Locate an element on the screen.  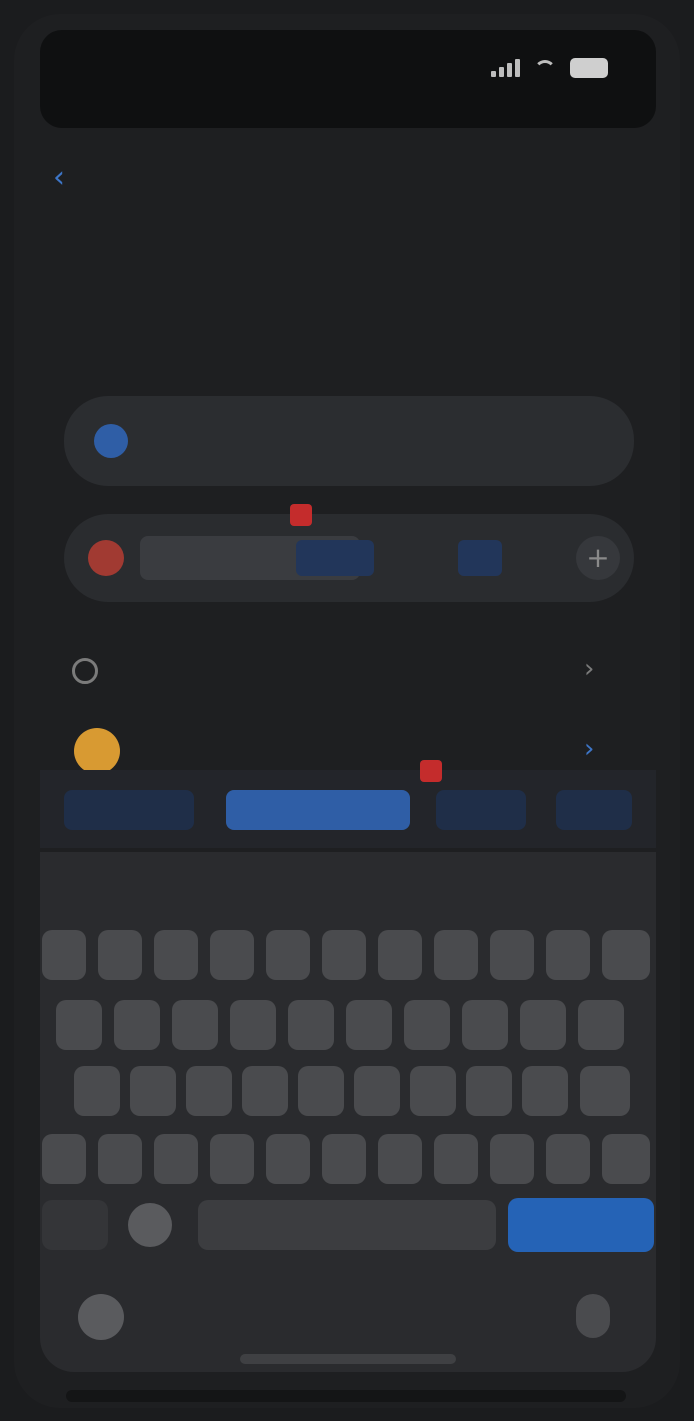
home-indicator is located at coordinates (348, 1359).